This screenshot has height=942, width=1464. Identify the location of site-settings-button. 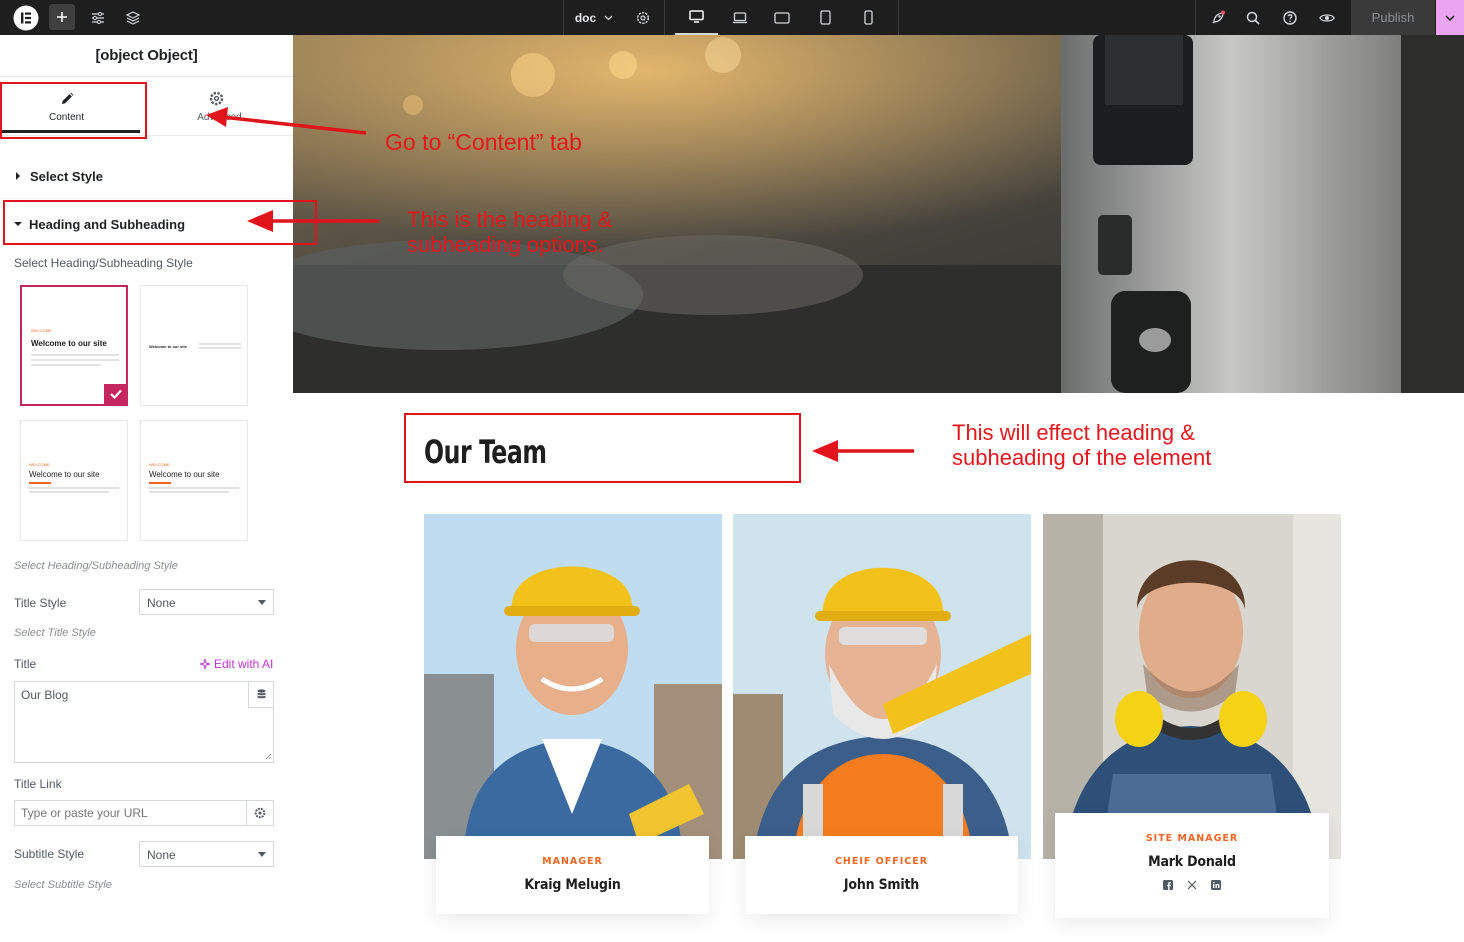
(98, 17).